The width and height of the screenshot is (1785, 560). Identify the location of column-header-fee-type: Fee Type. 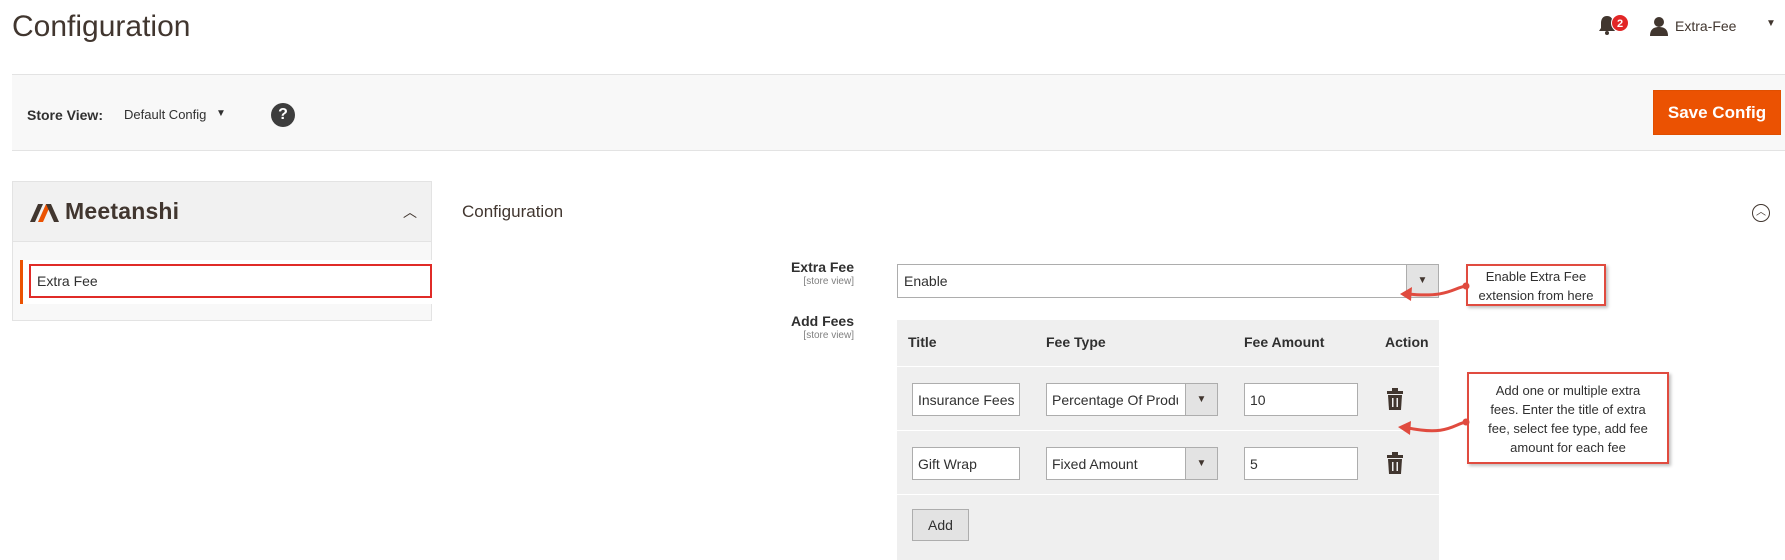
(1076, 342).